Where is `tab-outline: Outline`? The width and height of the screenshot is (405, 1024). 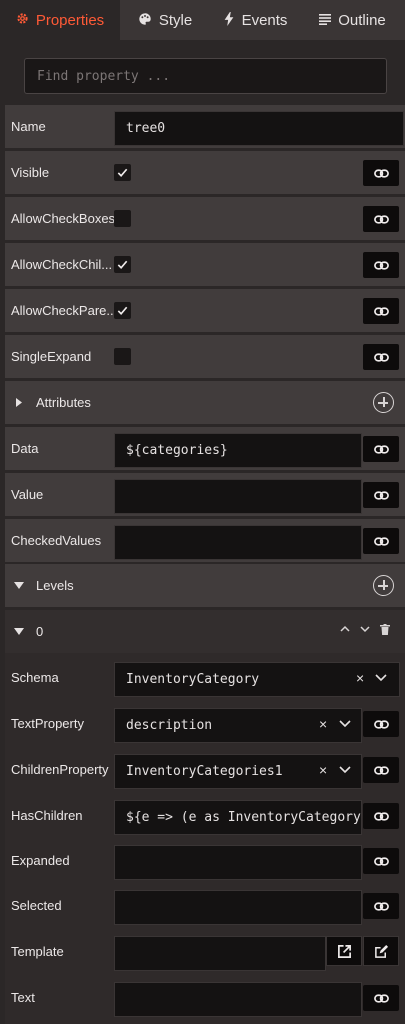 tab-outline: Outline is located at coordinates (352, 20).